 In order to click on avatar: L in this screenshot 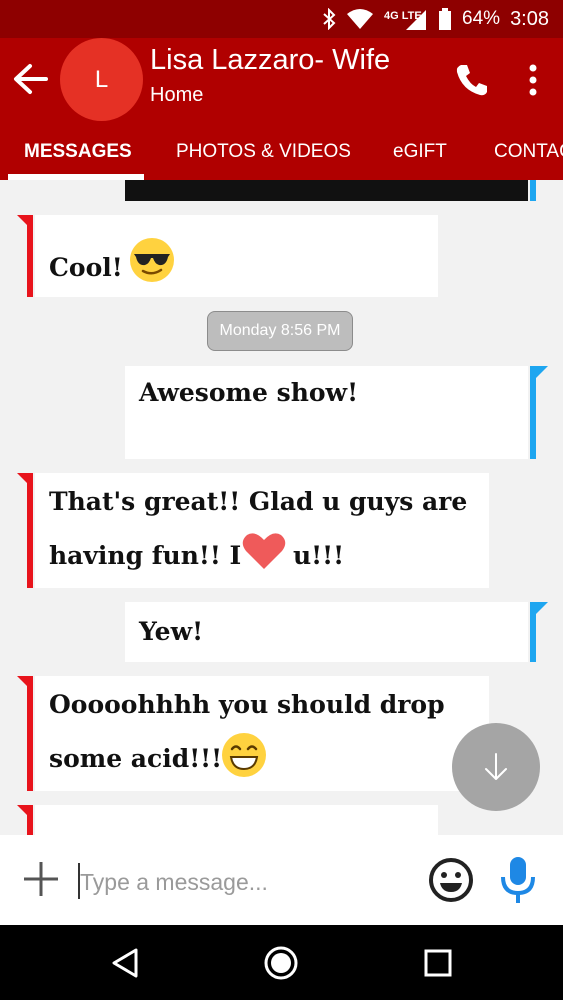, I will do `click(101, 79)`.